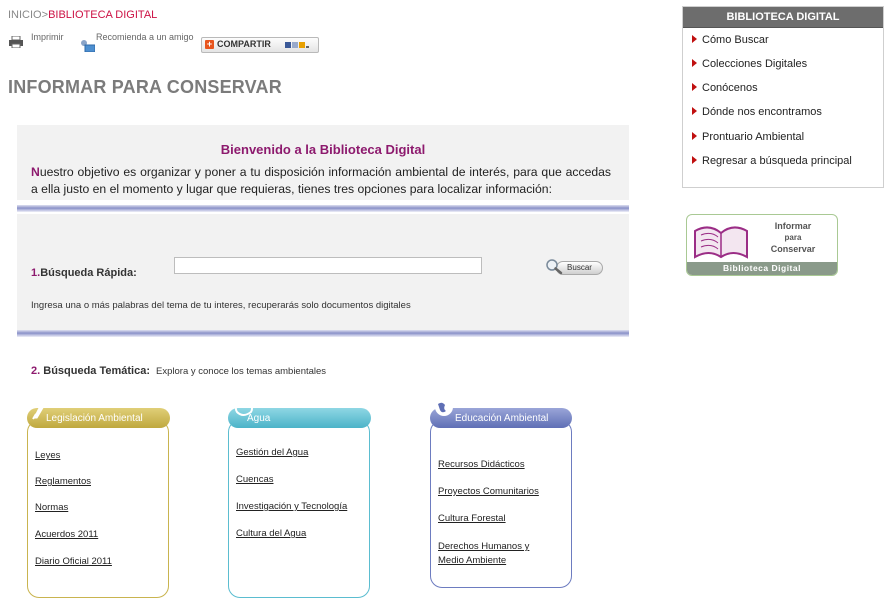  I want to click on category-header: Legislación Ambiental, so click(98, 412).